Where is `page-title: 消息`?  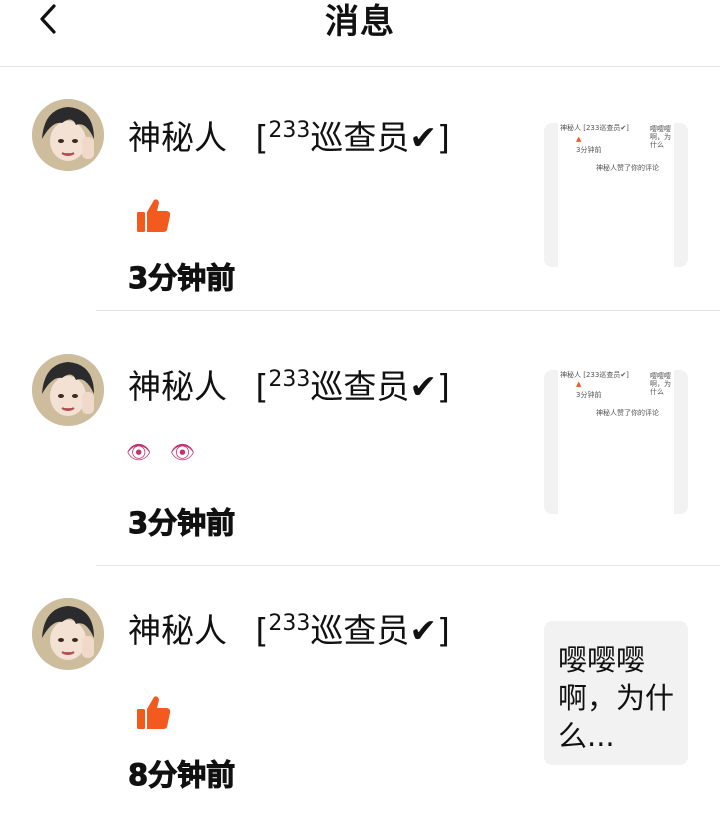 page-title: 消息 is located at coordinates (360, 22).